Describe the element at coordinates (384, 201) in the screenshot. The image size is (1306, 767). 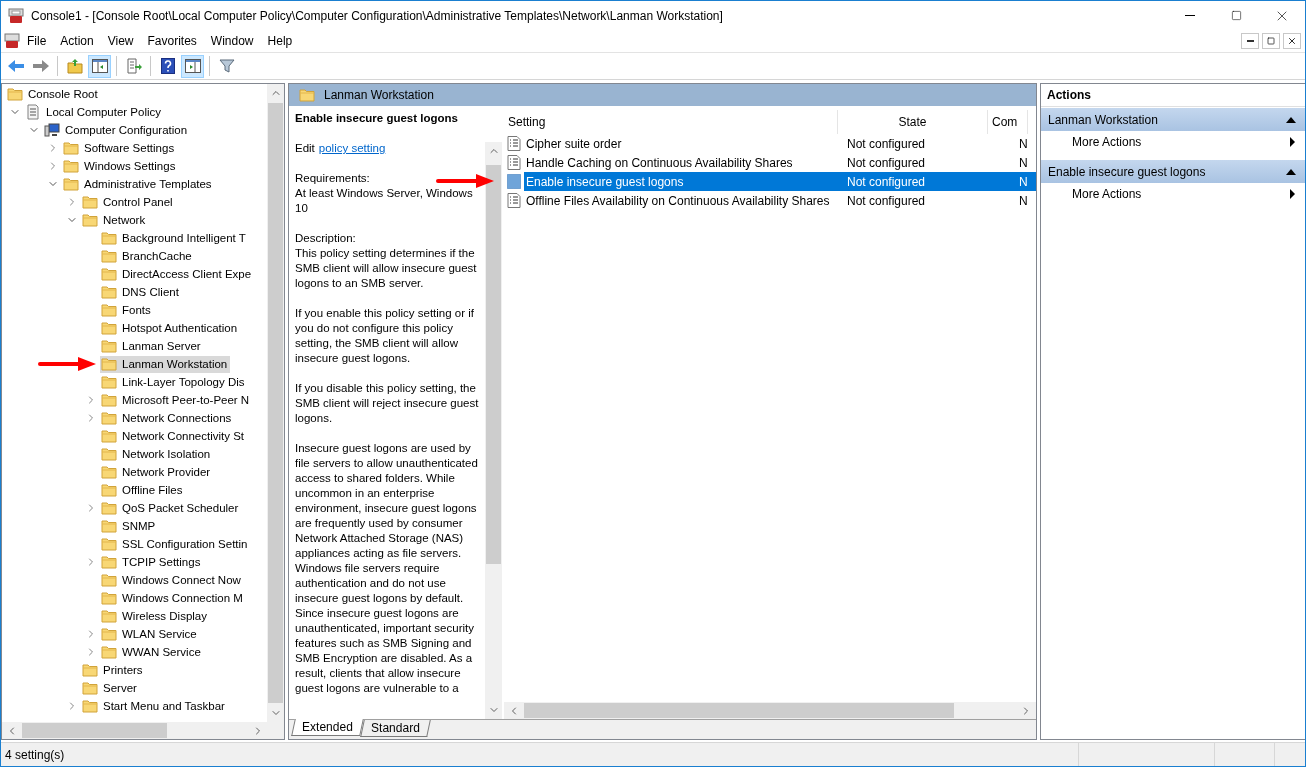
I see `requirements-text: At least Windows Server, Windows 10` at that location.